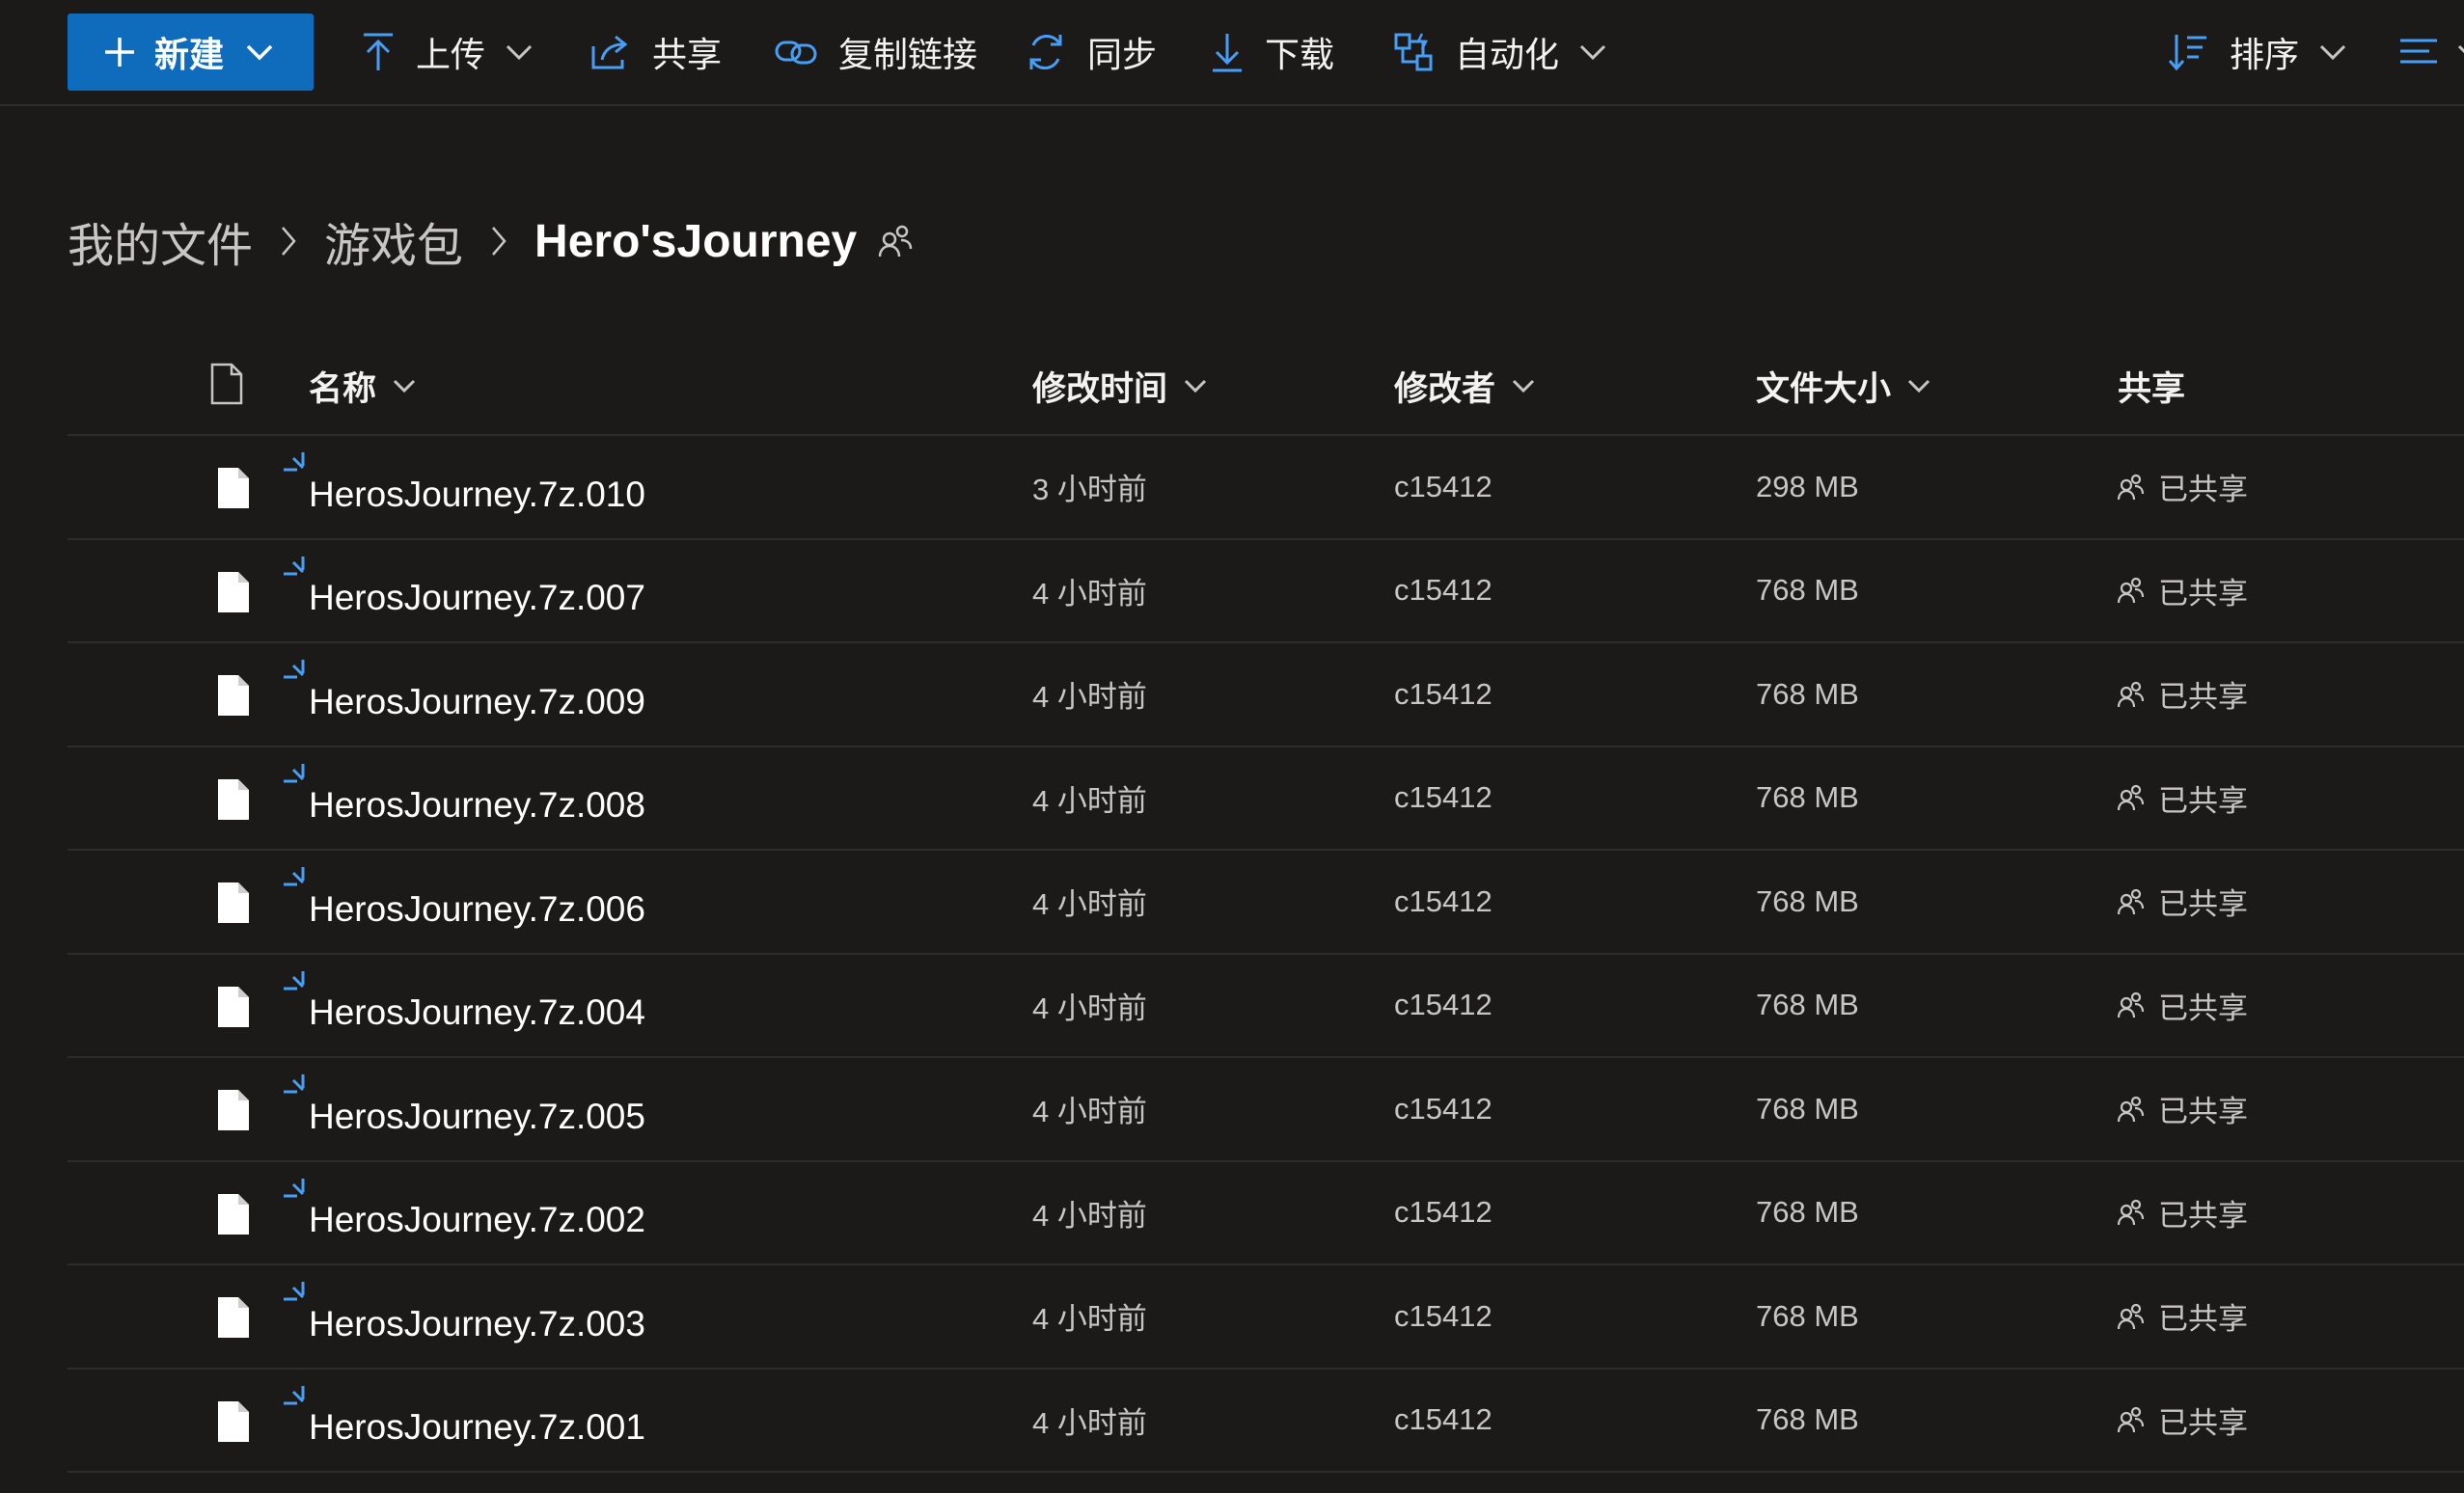  What do you see at coordinates (160, 241) in the screenshot?
I see `breadcrumb-my-files: 我的文件` at bounding box center [160, 241].